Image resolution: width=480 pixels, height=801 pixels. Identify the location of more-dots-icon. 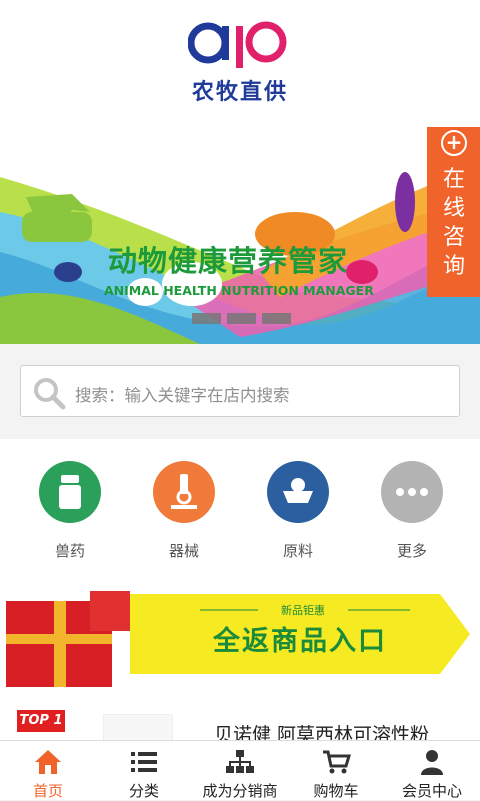
(412, 492).